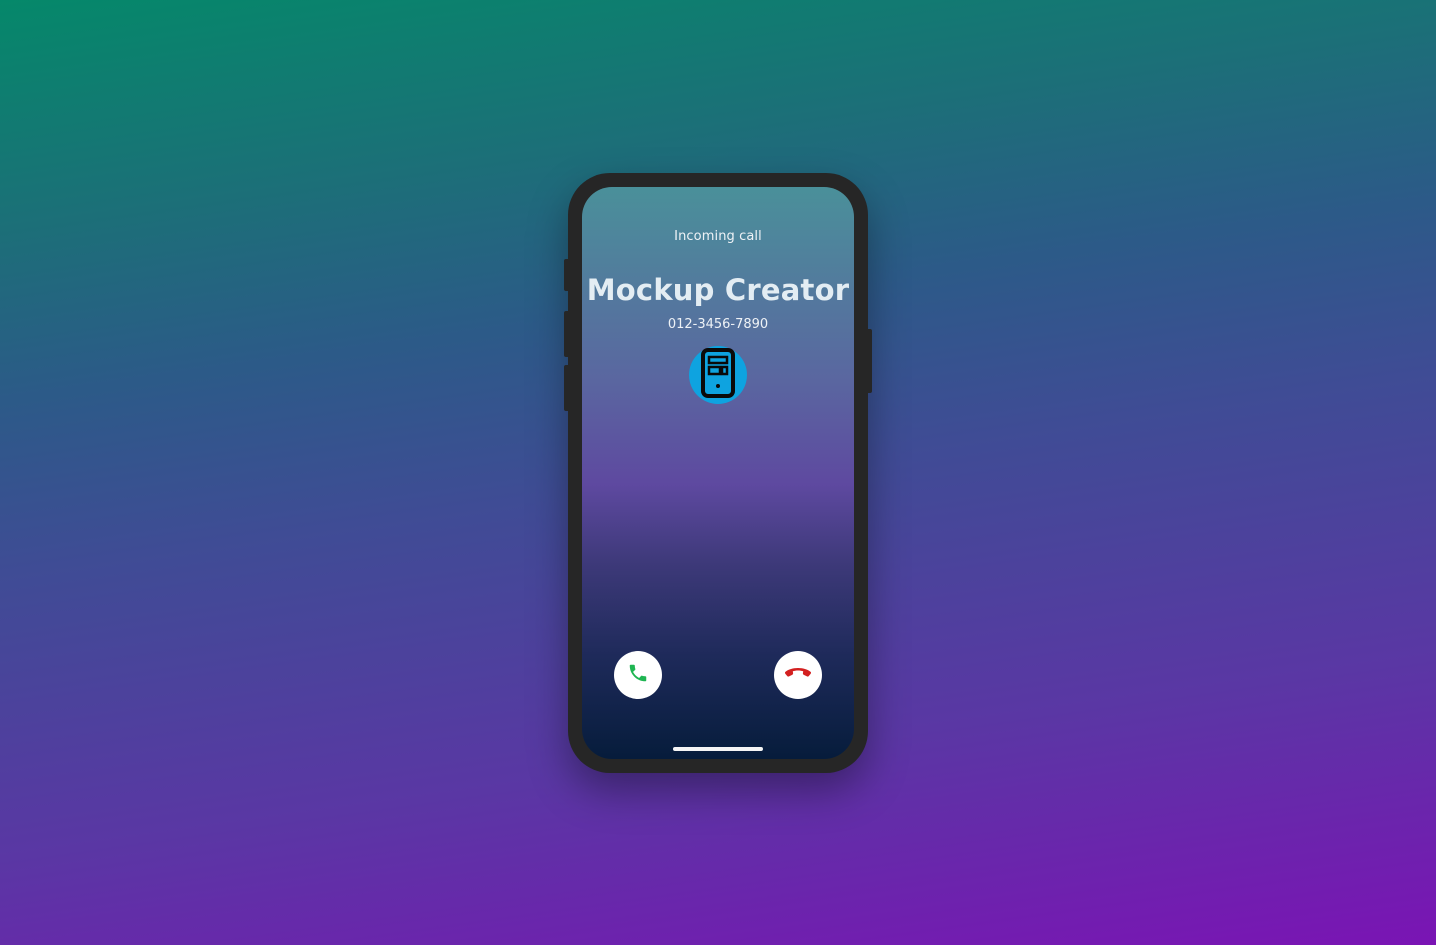 This screenshot has width=1436, height=945. I want to click on caller-number: 012-3456-7890, so click(718, 324).